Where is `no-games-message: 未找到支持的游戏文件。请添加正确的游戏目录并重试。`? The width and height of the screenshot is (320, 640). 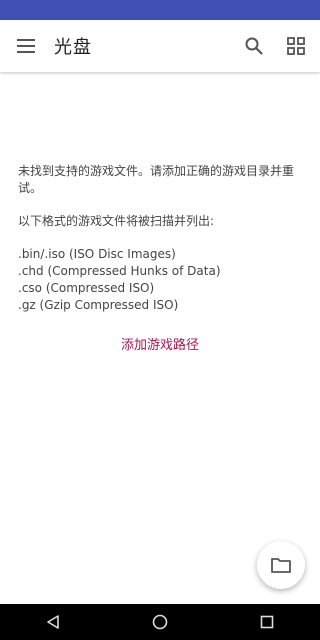
no-games-message: 未找到支持的游戏文件。请添加正确的游戏目录并重试。 is located at coordinates (156, 179).